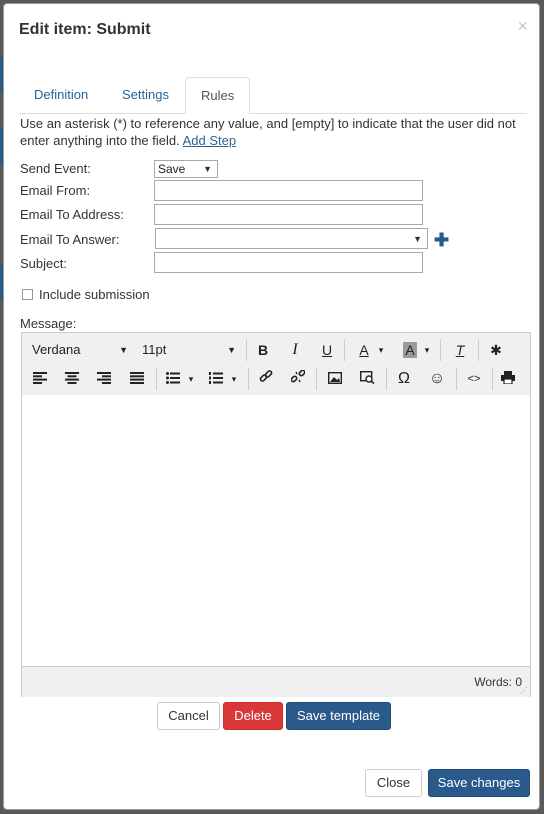  I want to click on include-submission-label: Include submission, so click(94, 294).